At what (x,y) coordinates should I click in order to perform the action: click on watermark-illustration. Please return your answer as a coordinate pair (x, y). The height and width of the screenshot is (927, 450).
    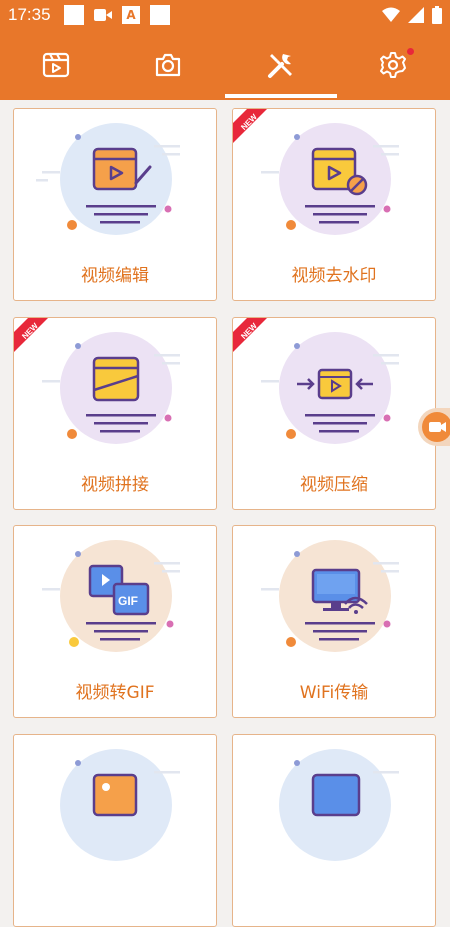
    Looking at the image, I should click on (330, 179).